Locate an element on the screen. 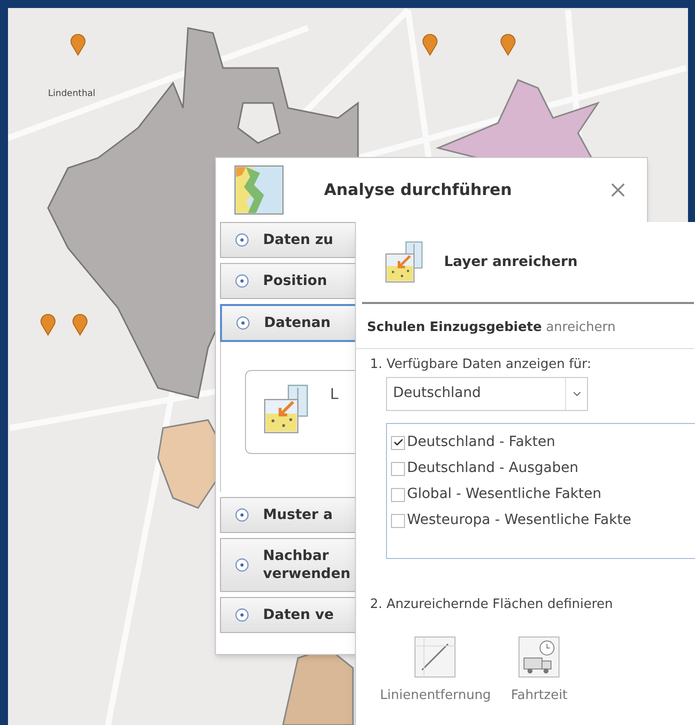 This screenshot has width=695, height=725. step-label: 2. Anzureichernde Flächen definieren is located at coordinates (491, 605).